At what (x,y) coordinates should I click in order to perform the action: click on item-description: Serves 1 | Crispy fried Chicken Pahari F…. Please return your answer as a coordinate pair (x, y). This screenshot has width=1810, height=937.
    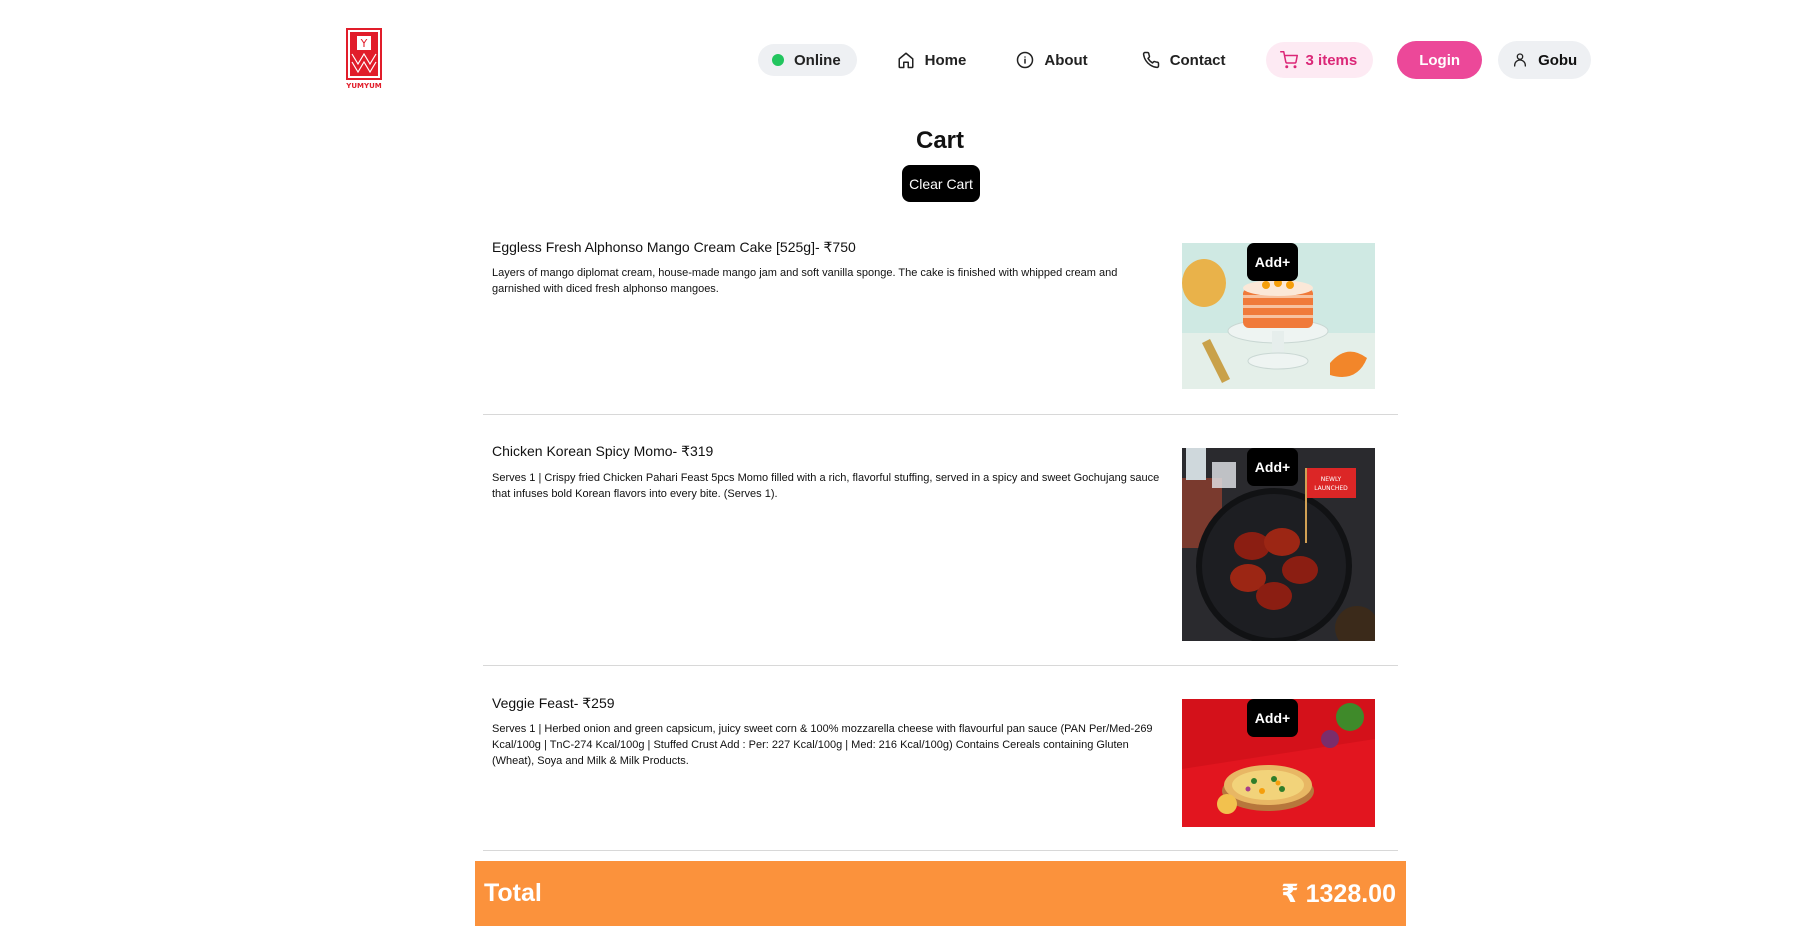
    Looking at the image, I should click on (826, 486).